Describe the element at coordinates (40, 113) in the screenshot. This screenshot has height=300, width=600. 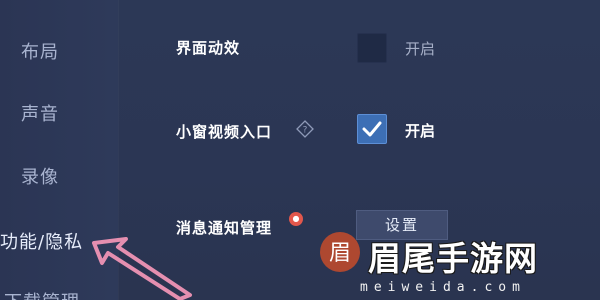
I see `sidebar-item-sound: 声音` at that location.